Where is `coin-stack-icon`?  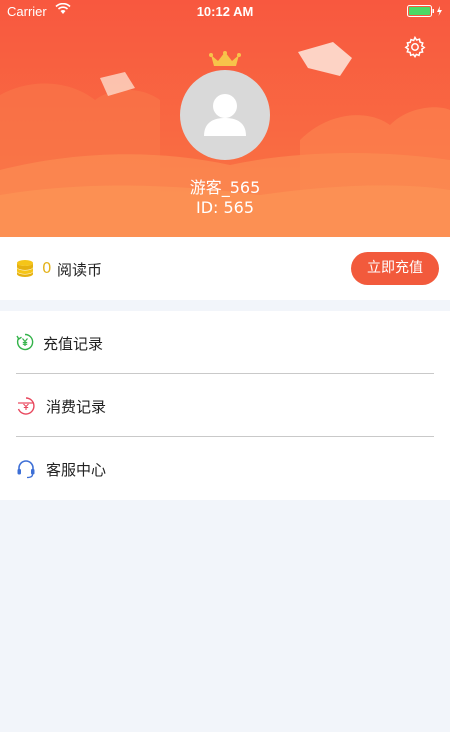
coin-stack-icon is located at coordinates (25, 268).